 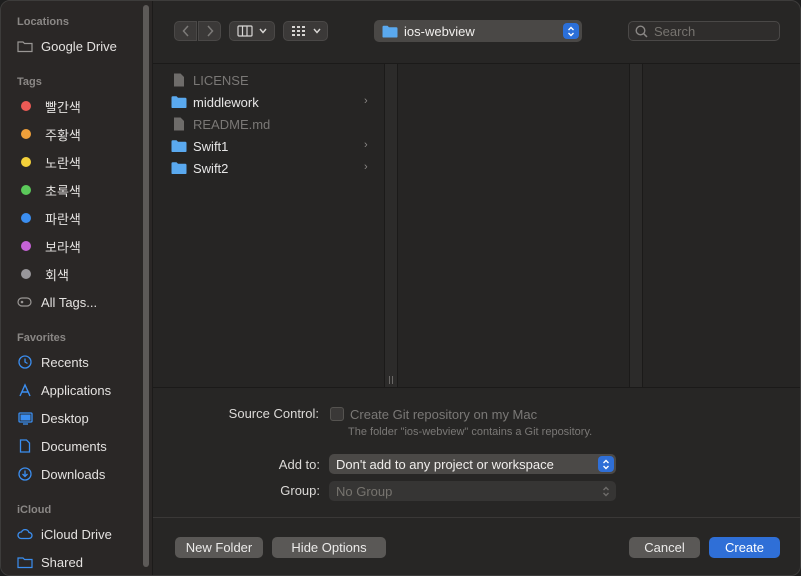 I want to click on cancel-button: Cancel, so click(x=664, y=547).